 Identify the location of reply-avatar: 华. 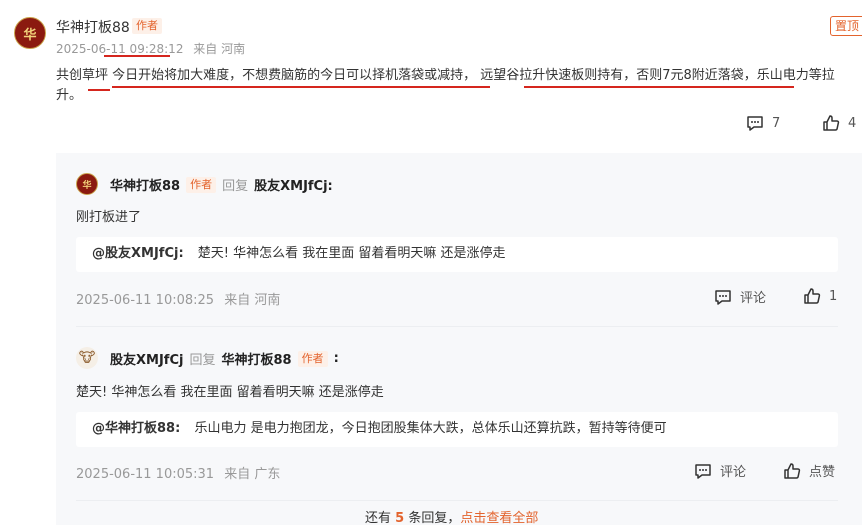
(87, 184).